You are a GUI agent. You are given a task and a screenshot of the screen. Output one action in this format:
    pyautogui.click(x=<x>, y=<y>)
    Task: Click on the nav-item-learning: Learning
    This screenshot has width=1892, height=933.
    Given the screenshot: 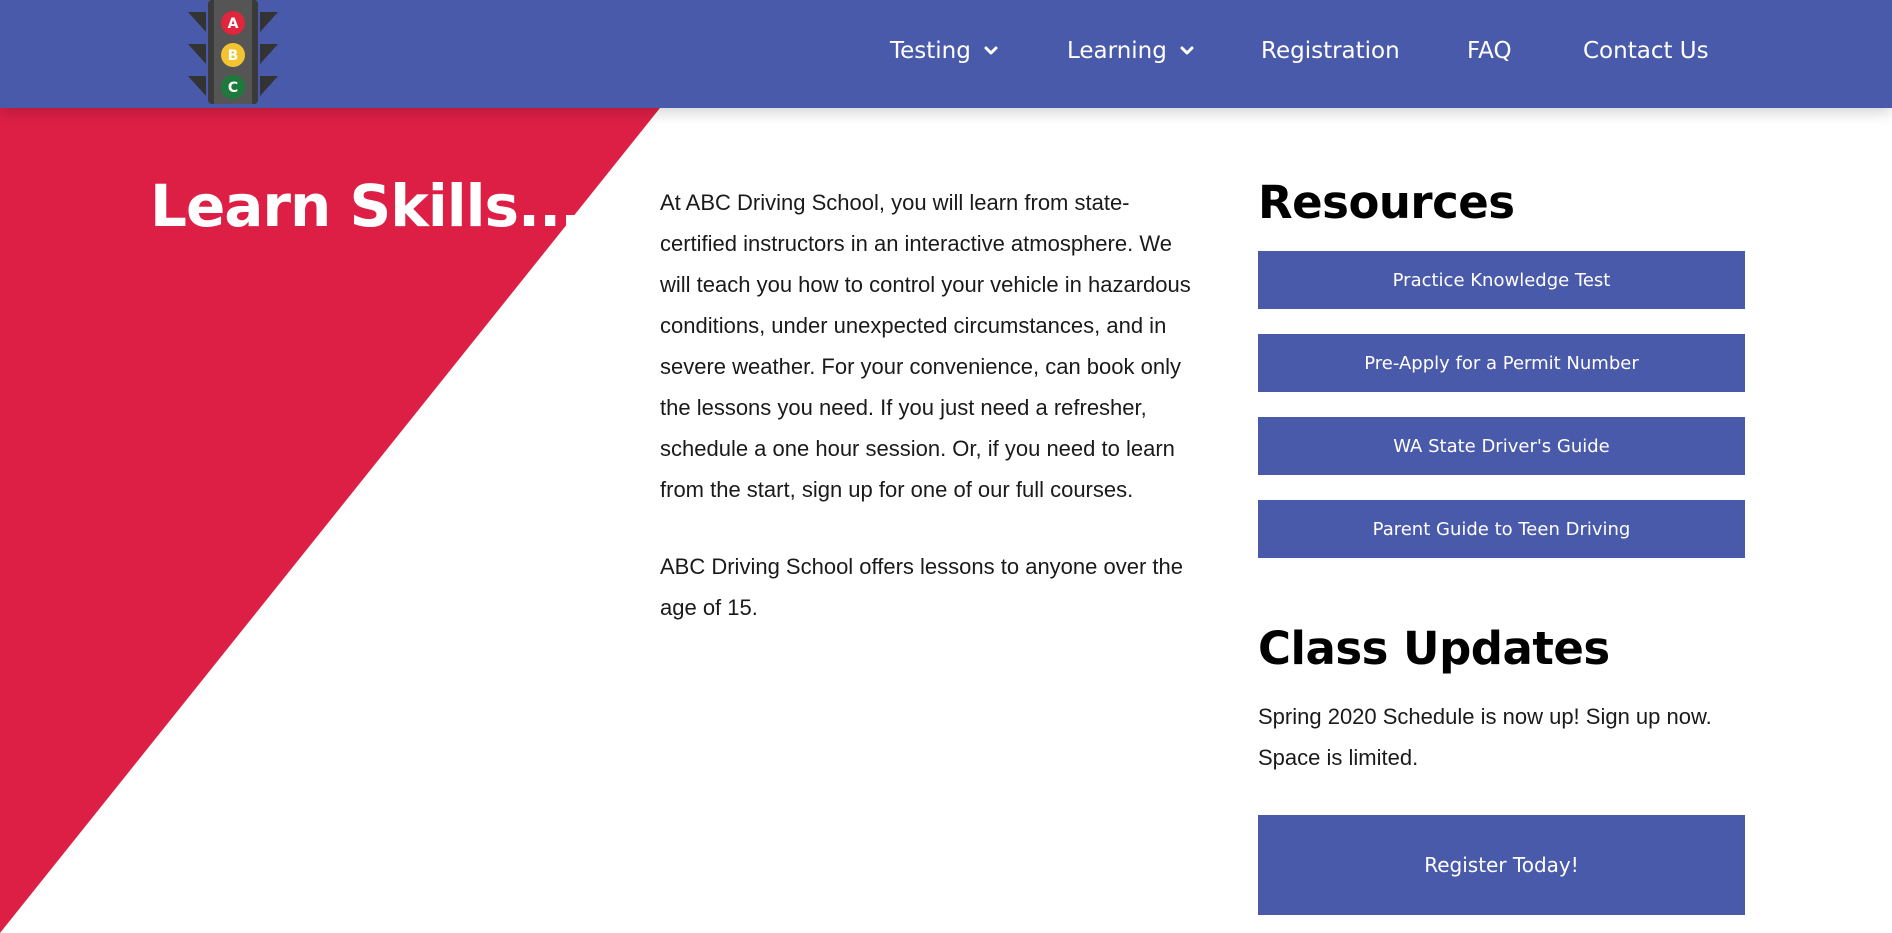 What is the action you would take?
    pyautogui.click(x=1131, y=51)
    